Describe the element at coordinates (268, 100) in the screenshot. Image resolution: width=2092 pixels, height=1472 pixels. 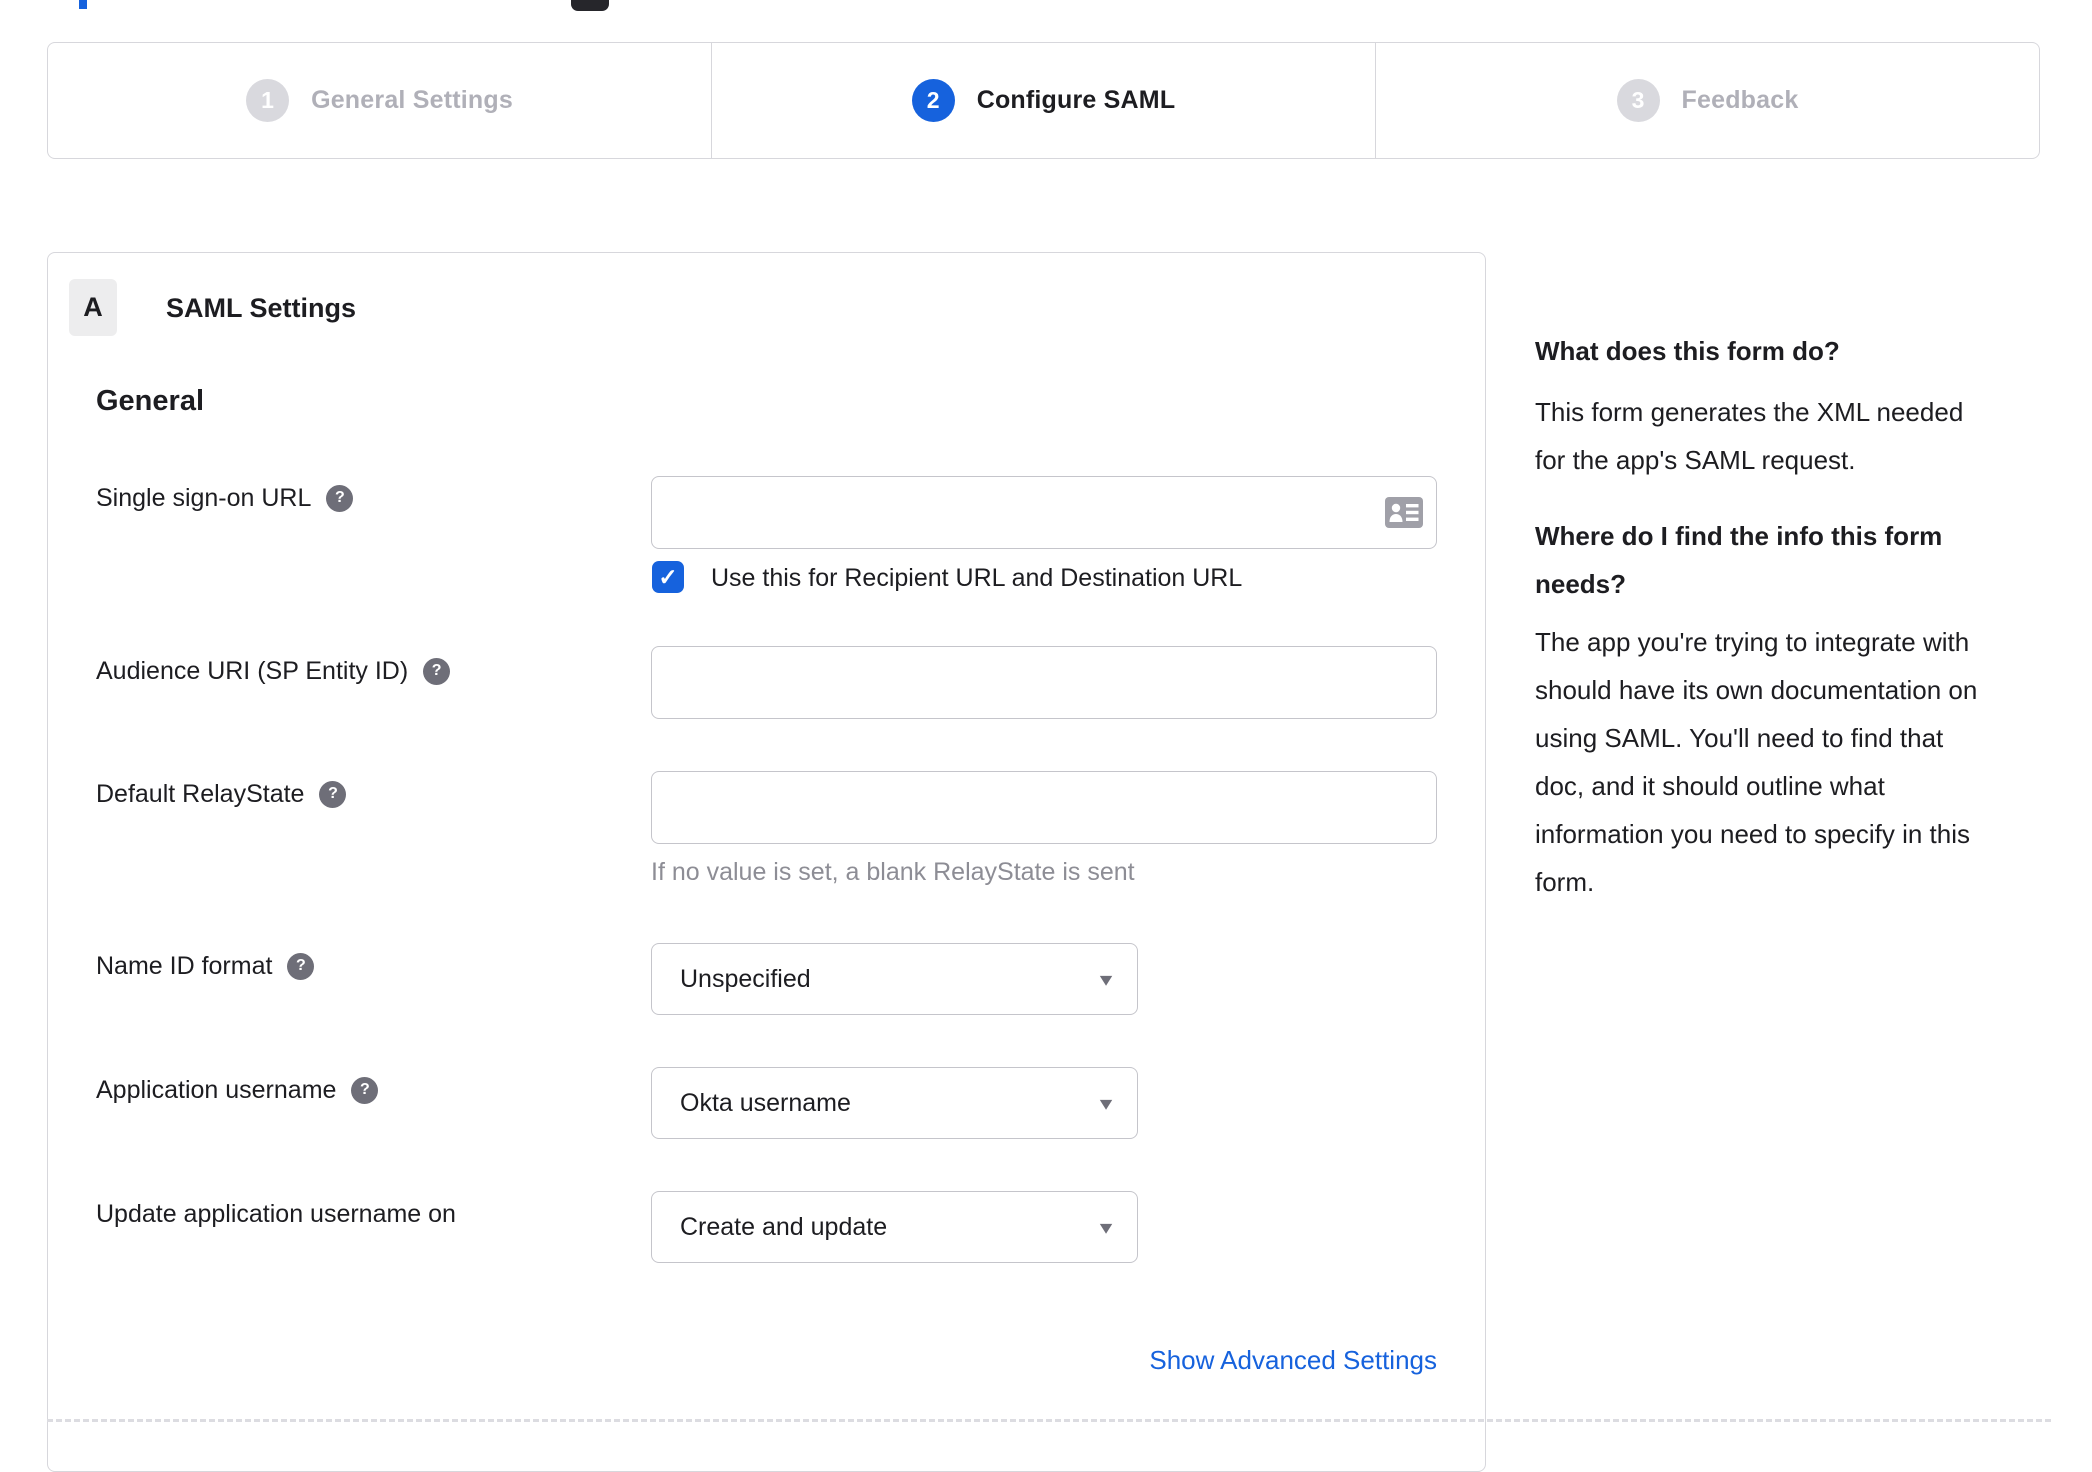
I see `step-number-badge: 1` at that location.